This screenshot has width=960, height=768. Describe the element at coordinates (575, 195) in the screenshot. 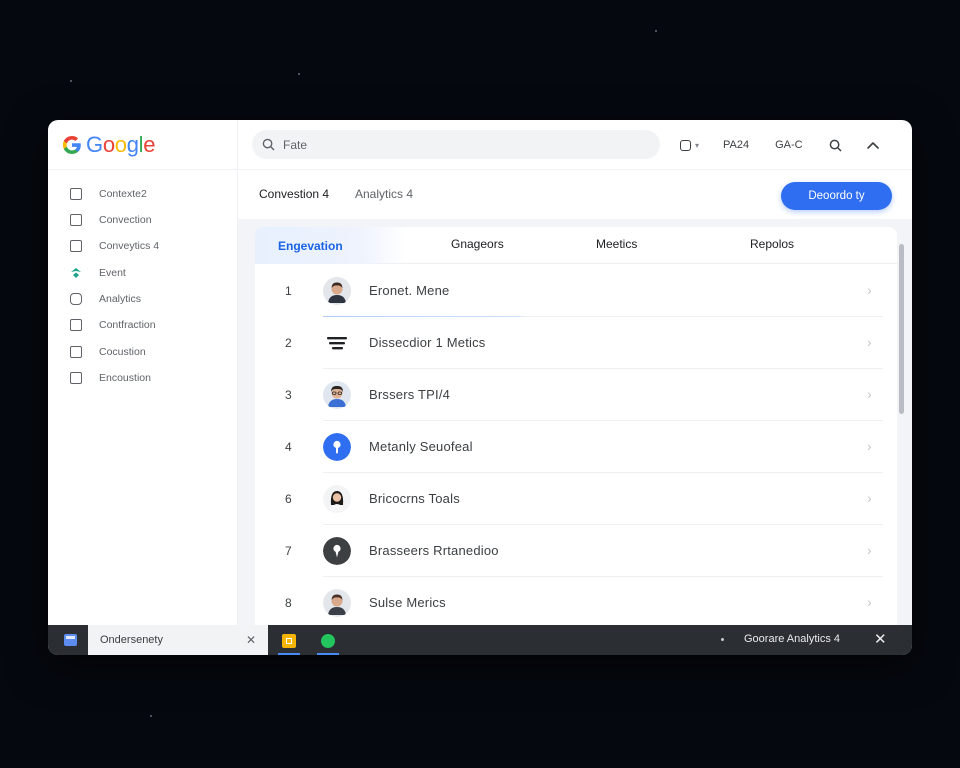

I see `content-header: Convestion 4 Analytics 4 Deoordo ty` at that location.